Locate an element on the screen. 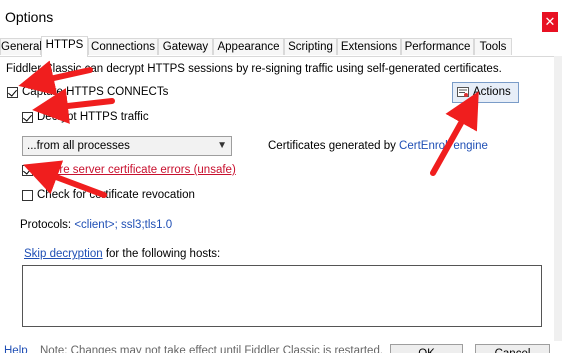 The height and width of the screenshot is (353, 562). process-filter-value: ...from all processes is located at coordinates (78, 146).